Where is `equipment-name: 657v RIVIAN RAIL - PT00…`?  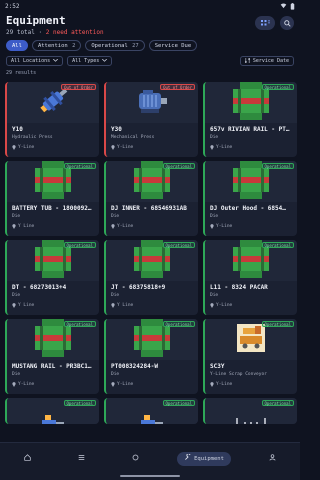 equipment-name: 657v RIVIAN RAIL - PT00… is located at coordinates (251, 129).